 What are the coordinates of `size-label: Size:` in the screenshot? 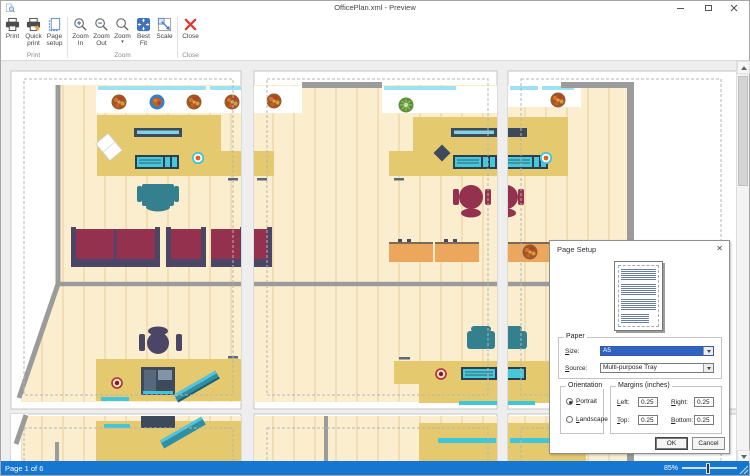 It's located at (572, 351).